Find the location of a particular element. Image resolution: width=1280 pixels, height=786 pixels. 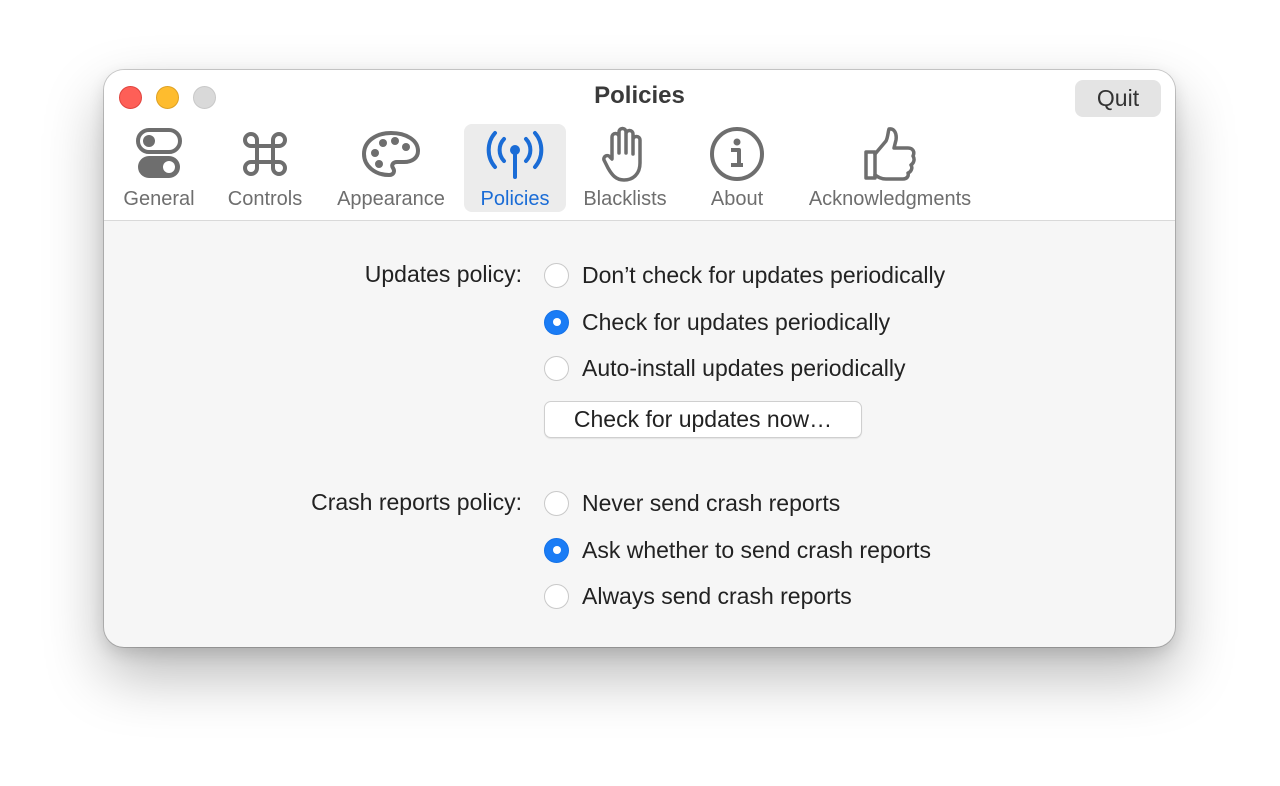

crash-reports-policy-label: Crash reports policy: is located at coordinates (416, 502).